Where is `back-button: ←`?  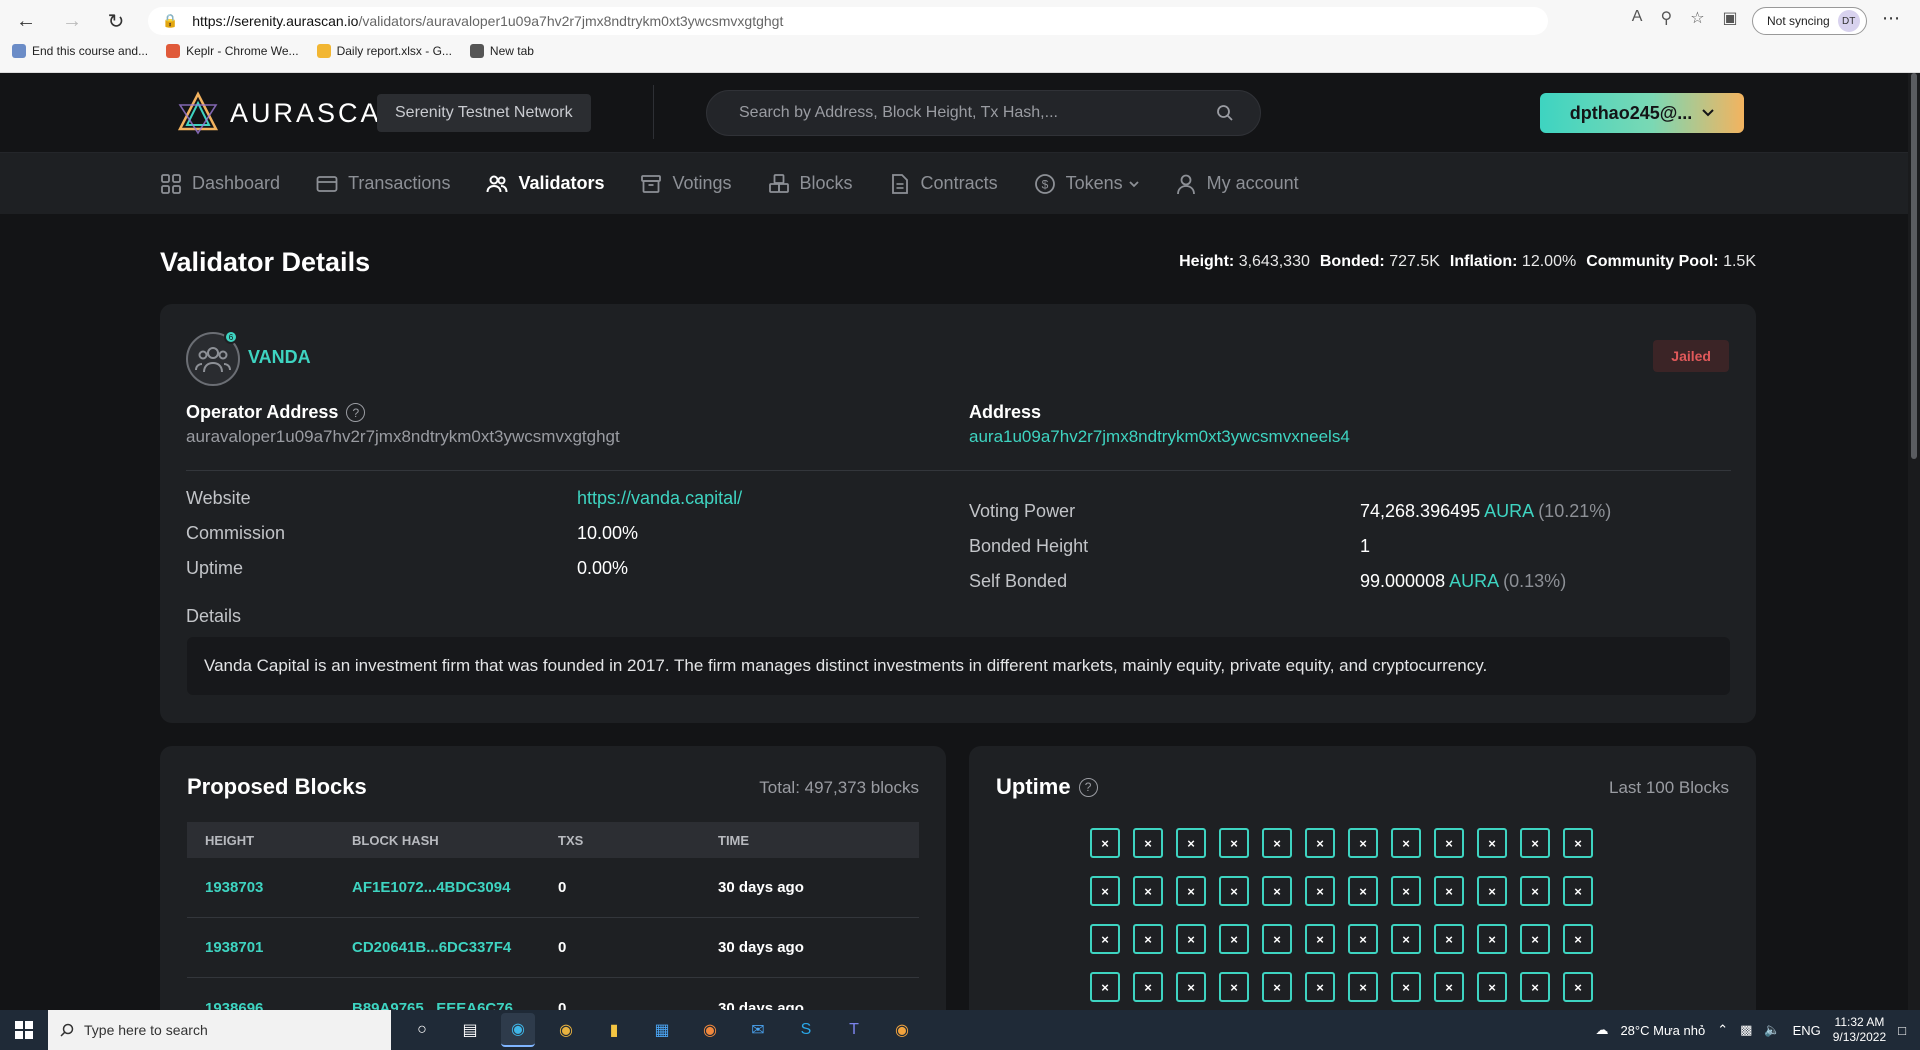 back-button: ← is located at coordinates (26, 21).